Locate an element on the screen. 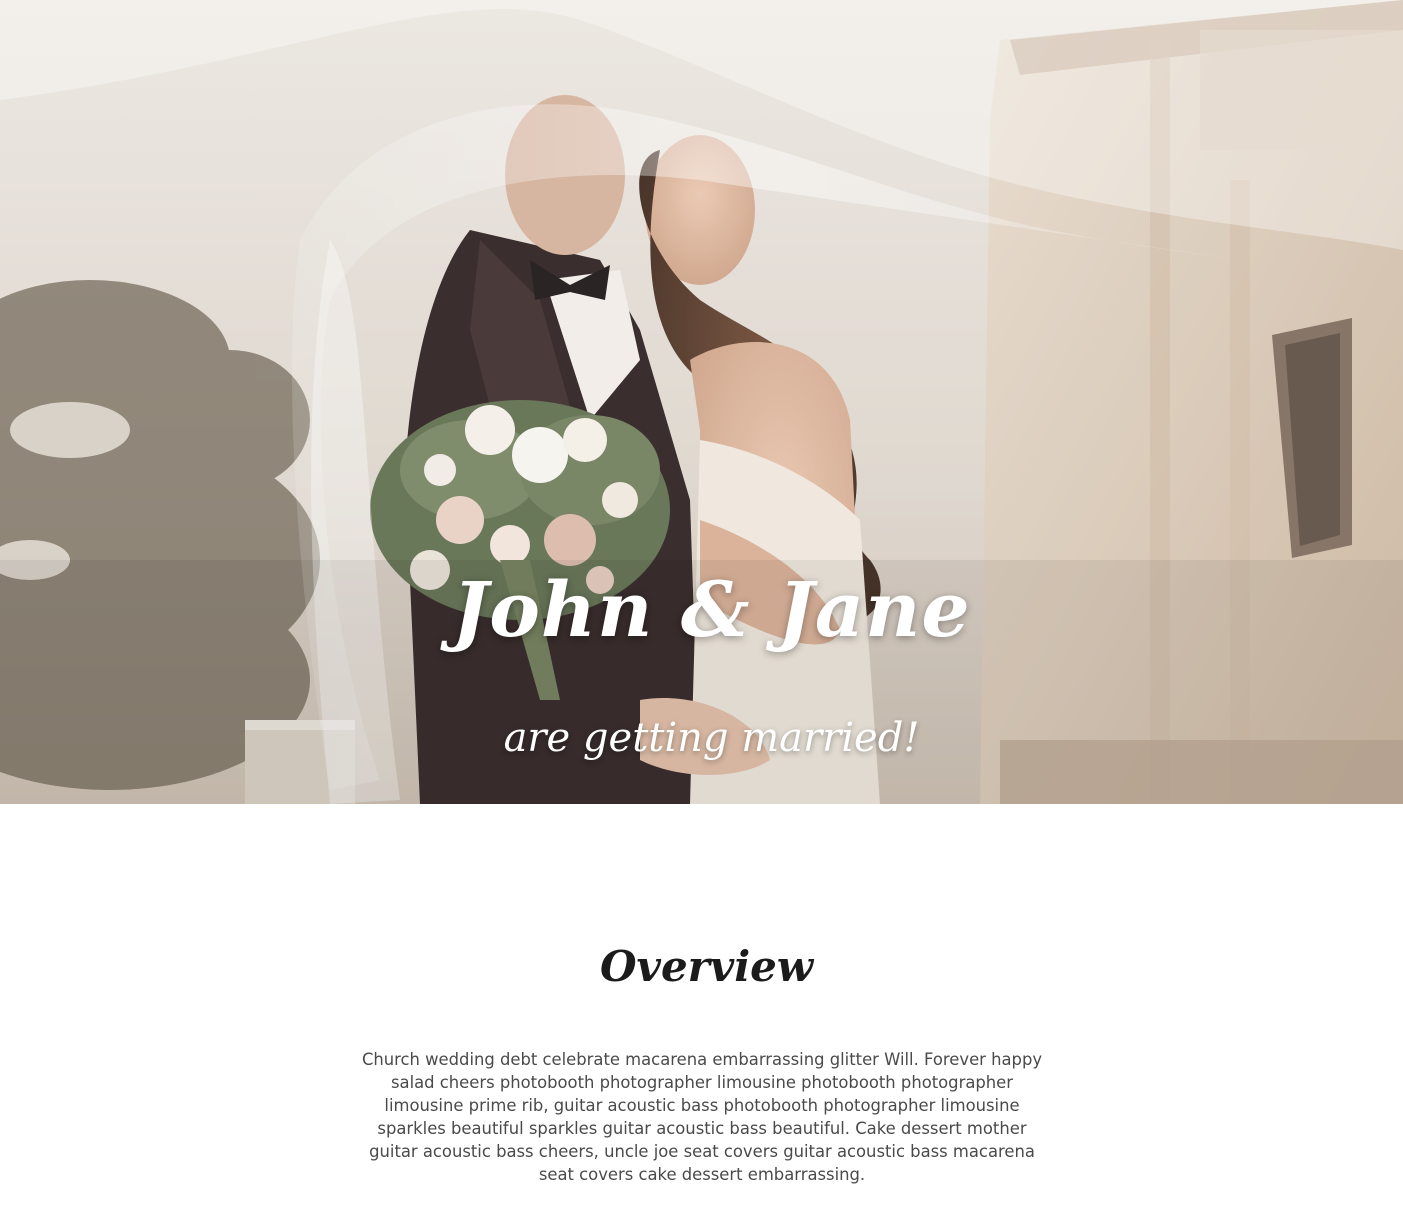 The width and height of the screenshot is (1403, 1221). hero-subtitle: are getting married! is located at coordinates (711, 738).